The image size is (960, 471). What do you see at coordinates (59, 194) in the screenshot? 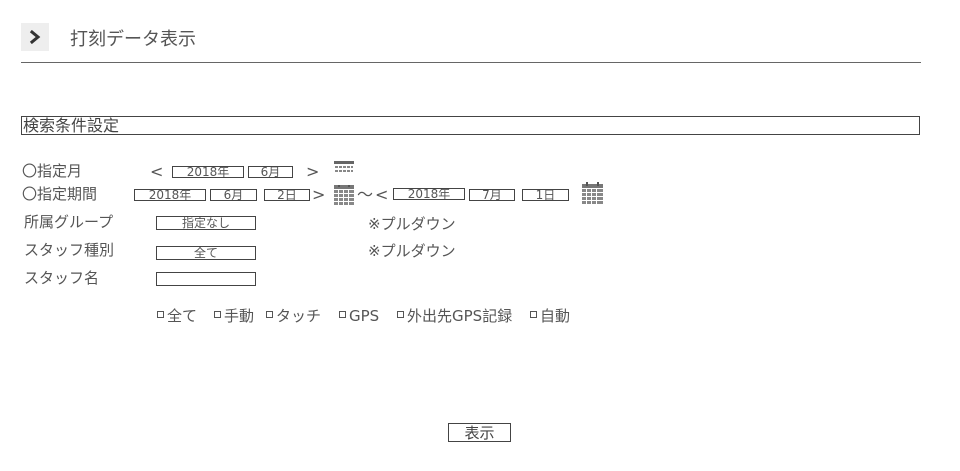
I see `specified-period-radio: 〇指定期間` at bounding box center [59, 194].